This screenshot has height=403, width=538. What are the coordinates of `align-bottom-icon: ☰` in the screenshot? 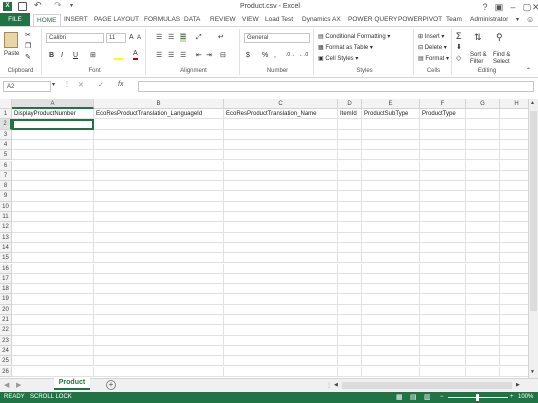 It's located at (183, 37).